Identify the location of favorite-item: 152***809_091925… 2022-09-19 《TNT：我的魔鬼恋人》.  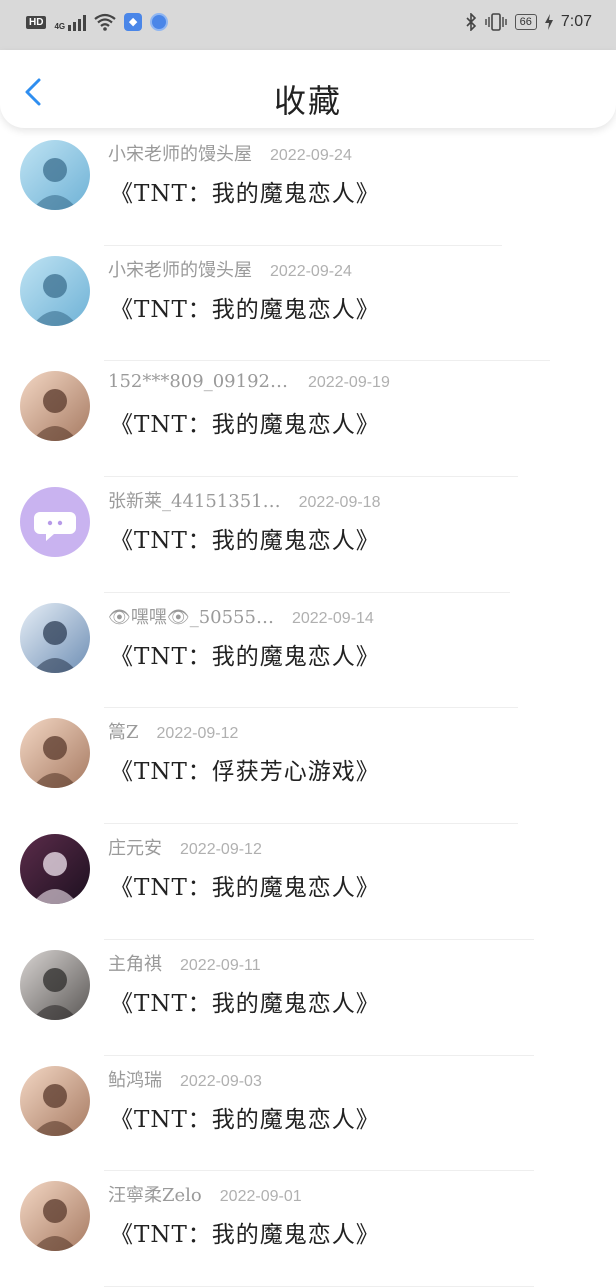
(308, 419).